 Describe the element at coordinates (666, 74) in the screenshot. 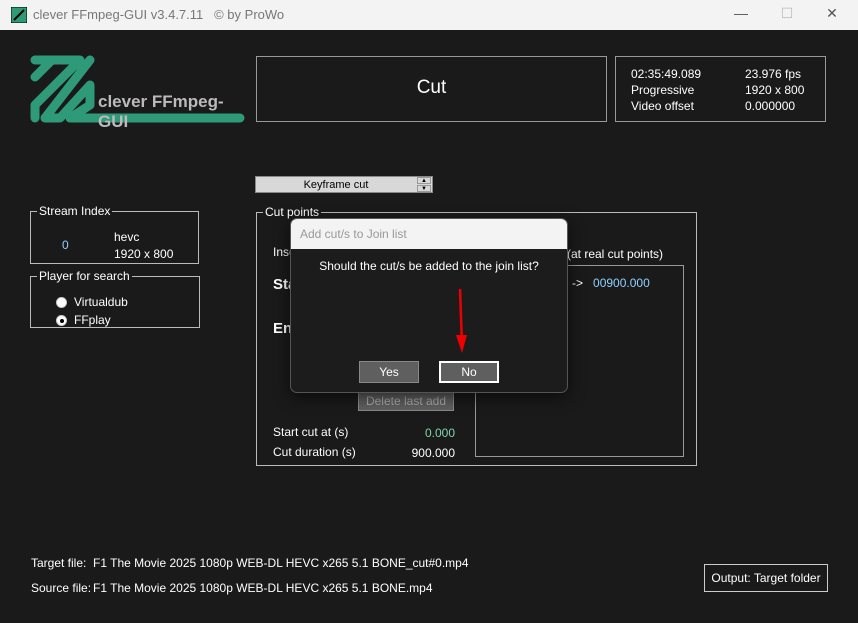

I see `duration: 02:35:49.089` at that location.